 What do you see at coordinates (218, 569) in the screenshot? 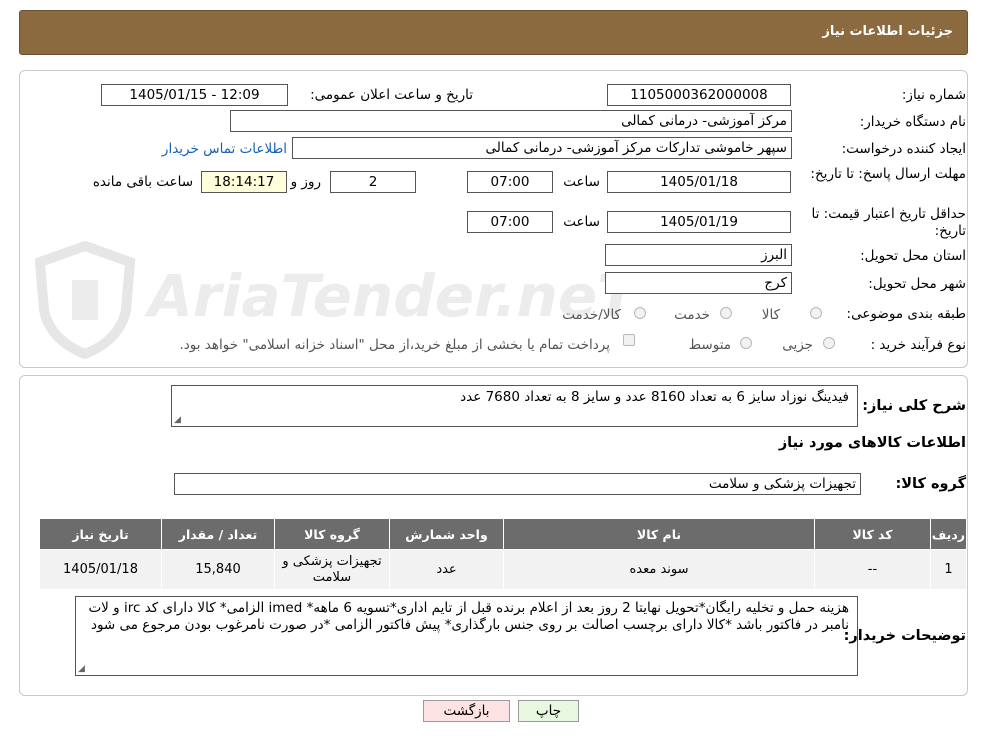
I see `cell-quantity: 15,840` at bounding box center [218, 569].